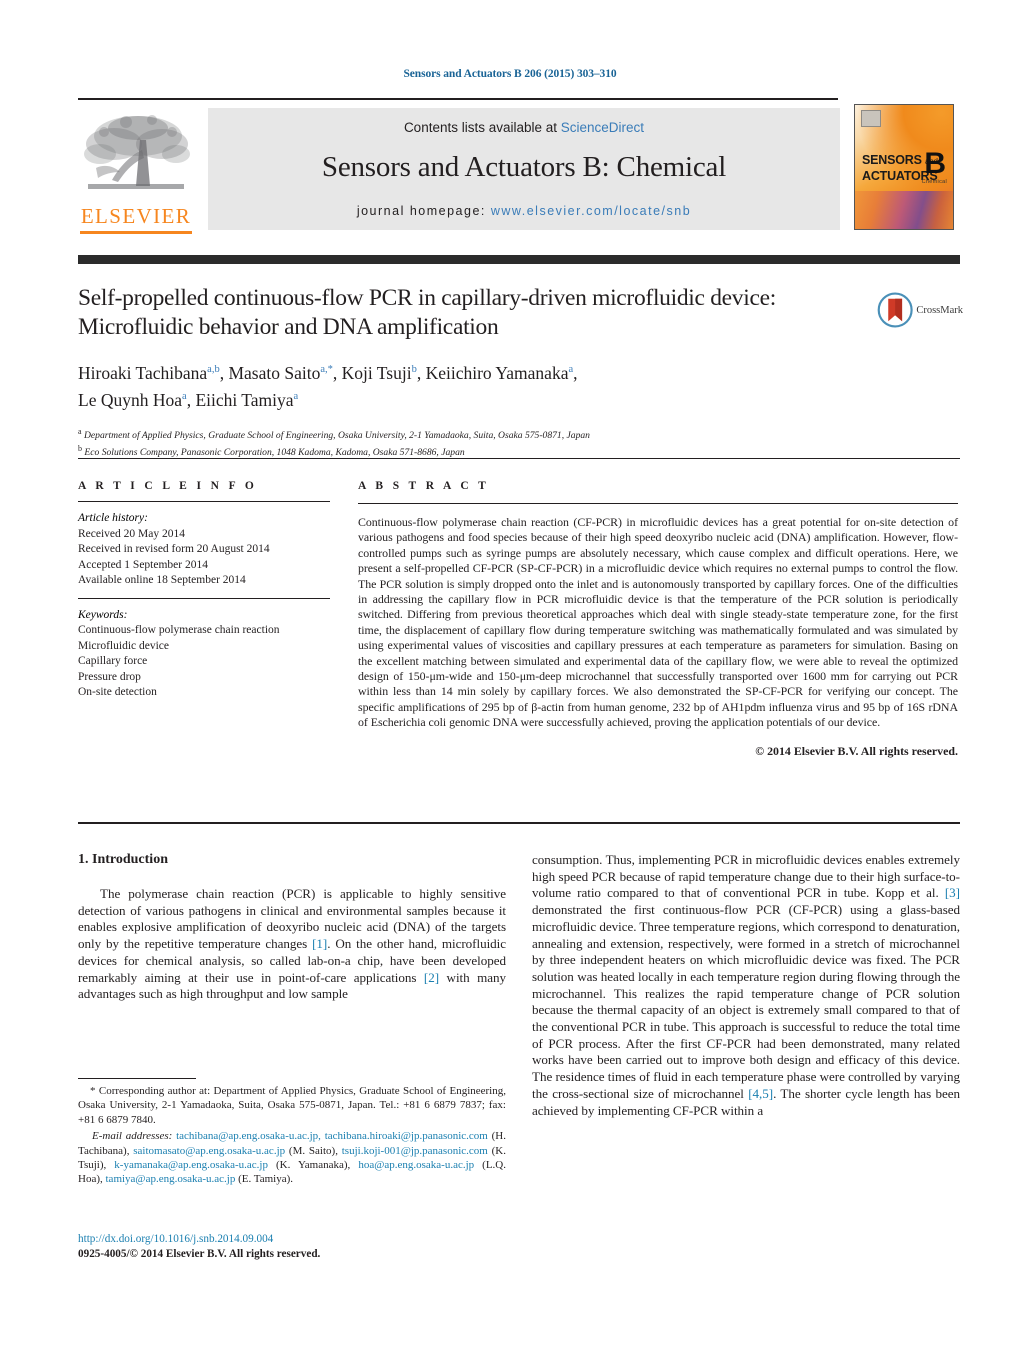 Image resolution: width=1020 pixels, height=1351 pixels. I want to click on sciencedirect-link: ScienceDirect, so click(602, 127).